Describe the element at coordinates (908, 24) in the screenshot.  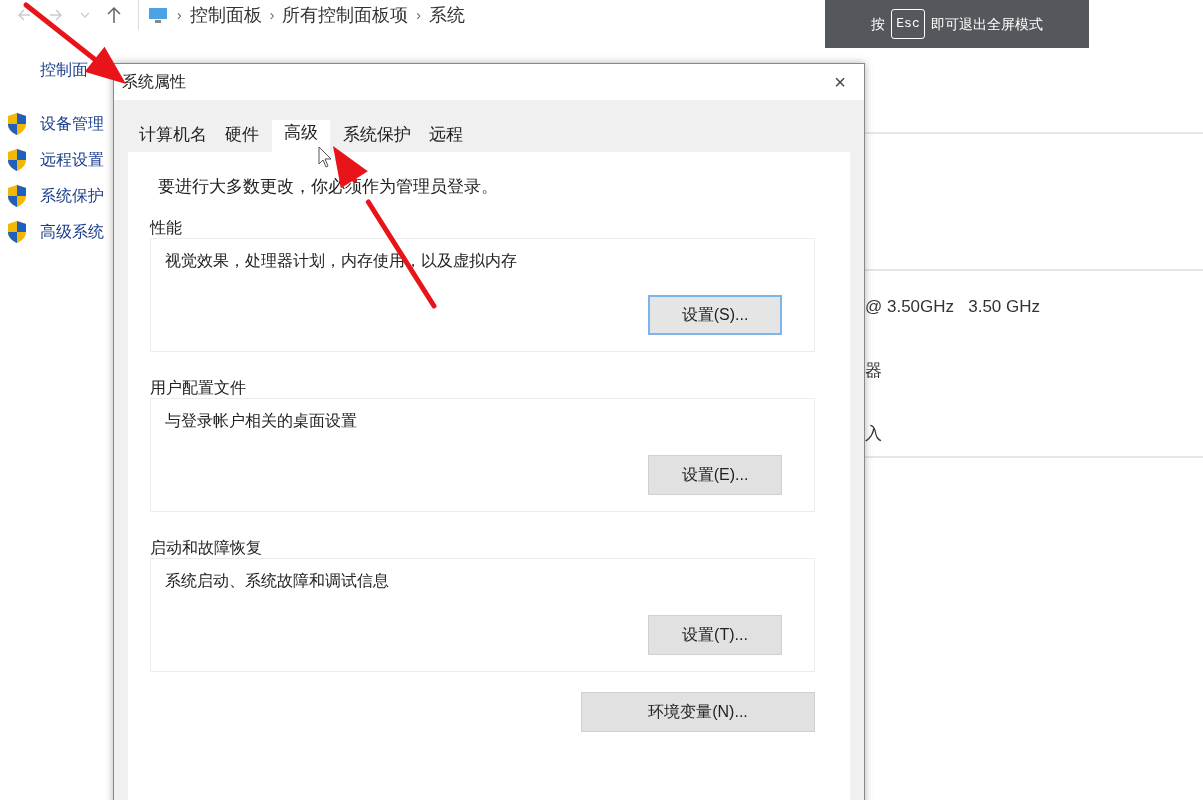
I see `esc-key: Esc` at that location.